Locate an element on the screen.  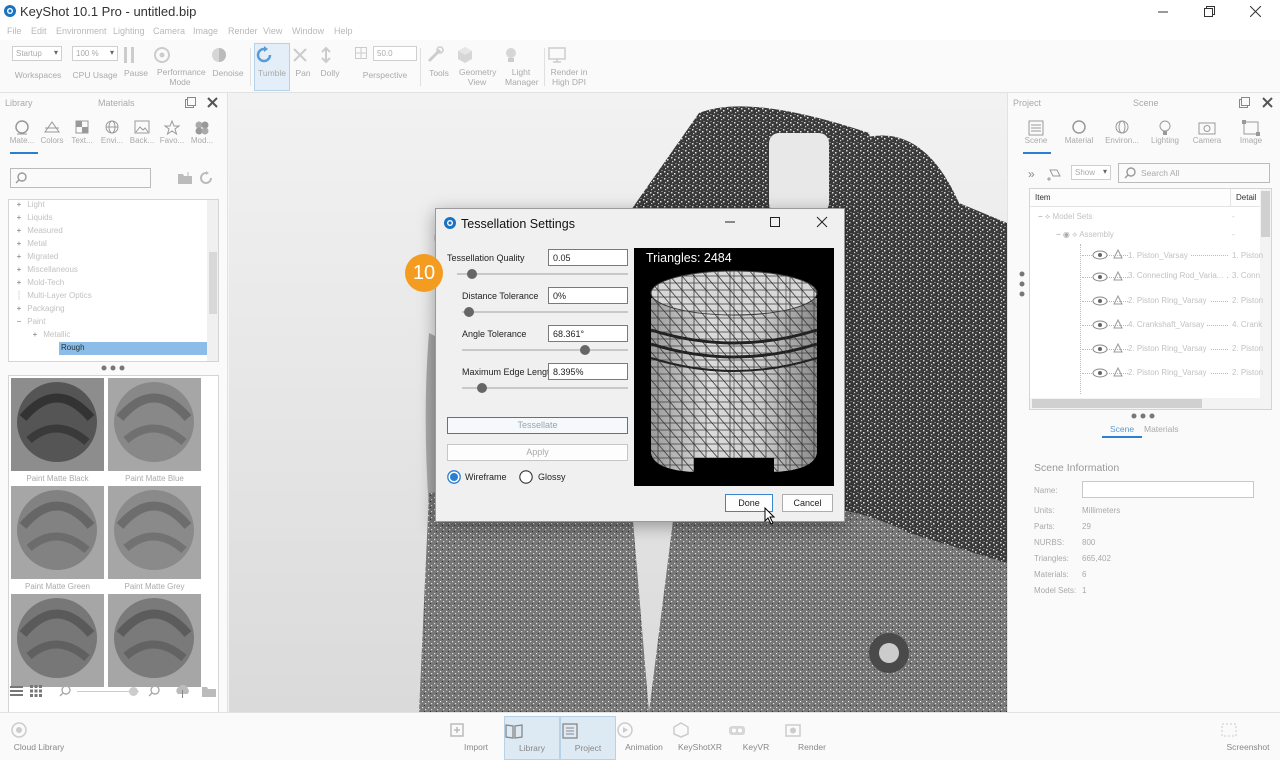
menu-help: Help is located at coordinates (343, 31).